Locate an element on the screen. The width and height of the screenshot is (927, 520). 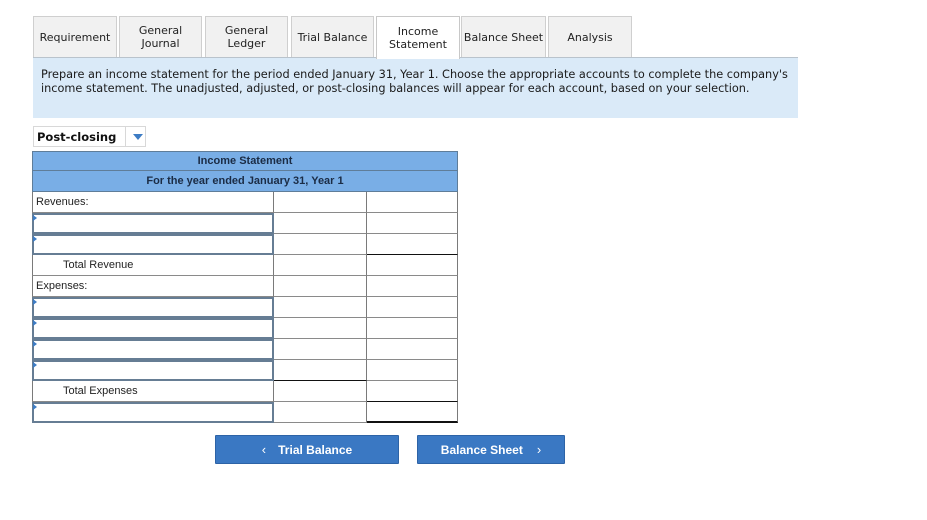
tab-income-statement: Income Statement is located at coordinates (418, 37).